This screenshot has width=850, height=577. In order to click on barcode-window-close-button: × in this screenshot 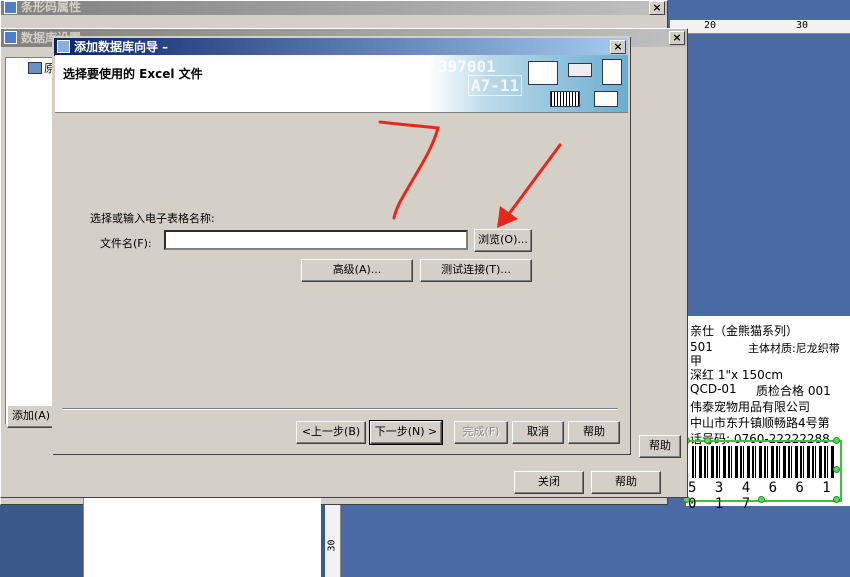, I will do `click(657, 8)`.